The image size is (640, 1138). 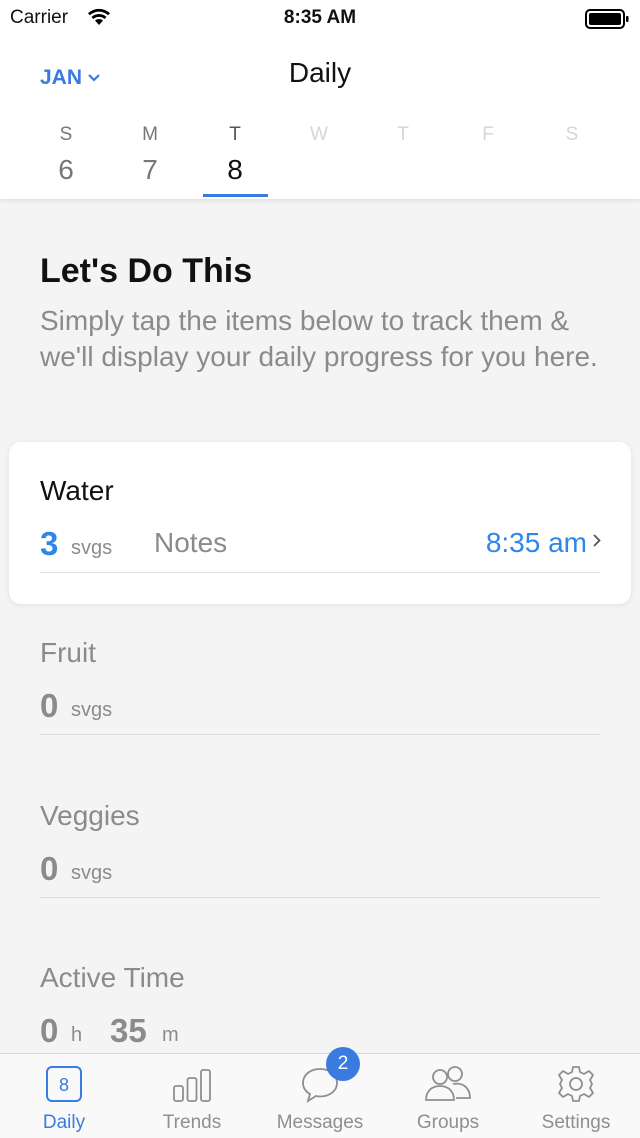 I want to click on chevron-right-icon, so click(x=597, y=543).